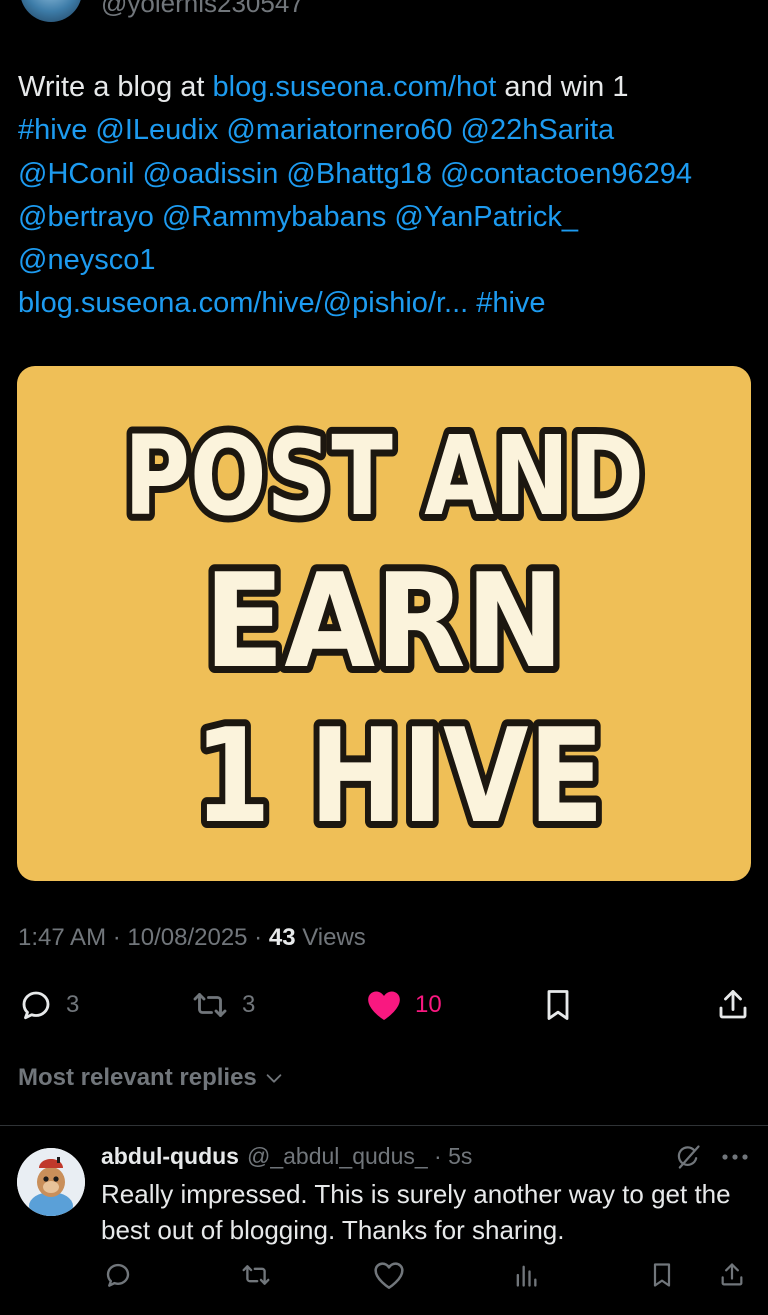  What do you see at coordinates (403, 1005) in the screenshot?
I see `like-button: 10` at bounding box center [403, 1005].